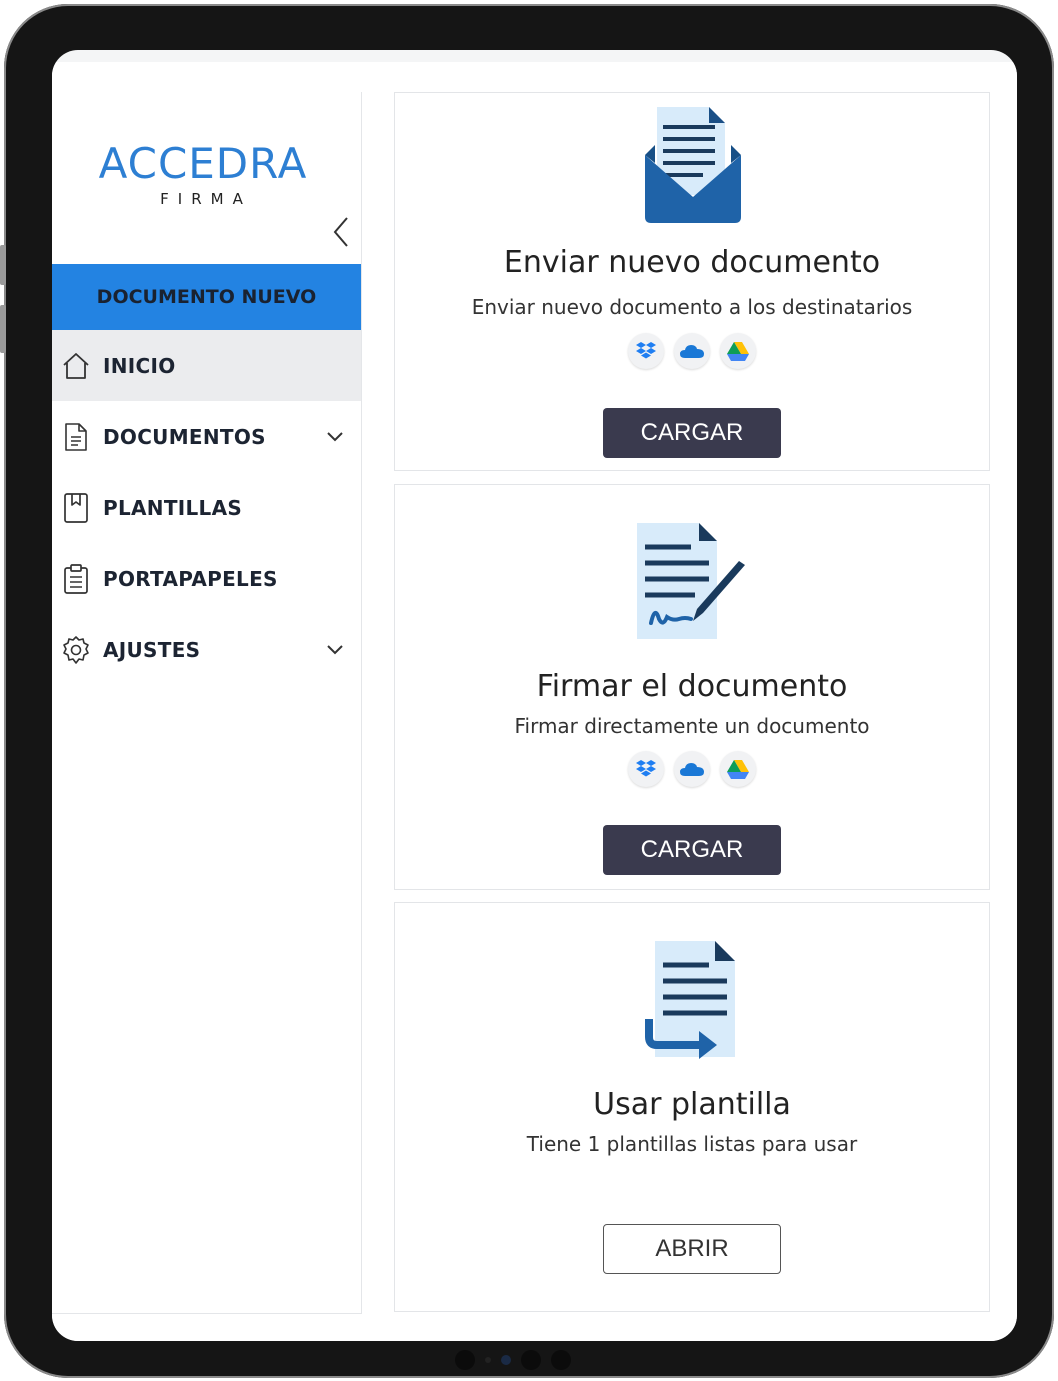 The height and width of the screenshot is (1381, 1058). What do you see at coordinates (3, 329) in the screenshot?
I see `volume-down-button` at bounding box center [3, 329].